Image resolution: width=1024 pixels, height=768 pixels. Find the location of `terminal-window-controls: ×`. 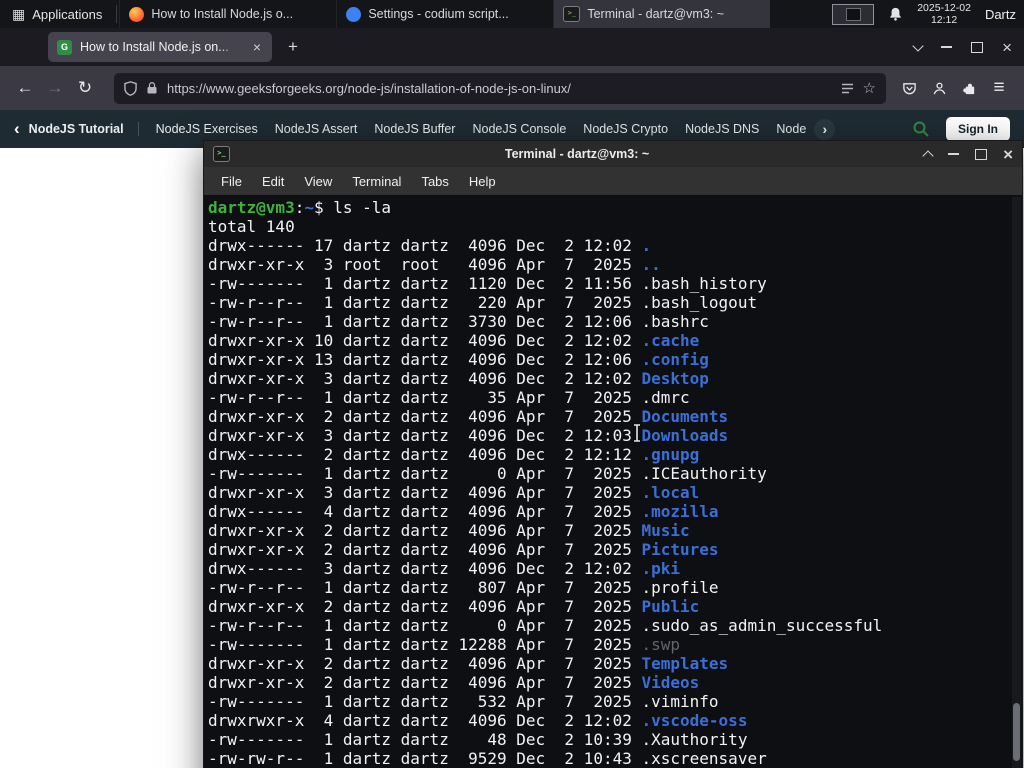

terminal-window-controls: × is located at coordinates (967, 154).